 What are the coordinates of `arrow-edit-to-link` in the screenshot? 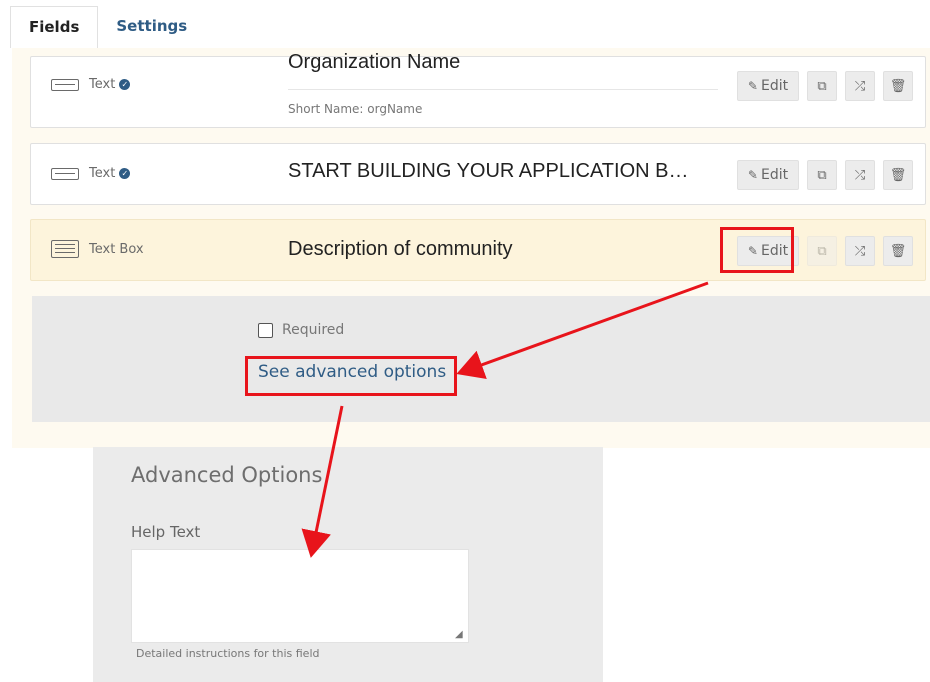 It's located at (582, 330).